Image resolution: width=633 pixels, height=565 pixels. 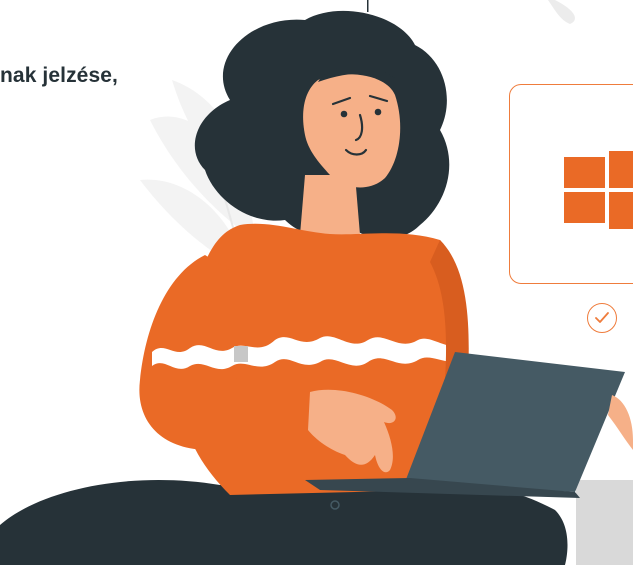 I want to click on decorative-swoosh, so click(x=561, y=12).